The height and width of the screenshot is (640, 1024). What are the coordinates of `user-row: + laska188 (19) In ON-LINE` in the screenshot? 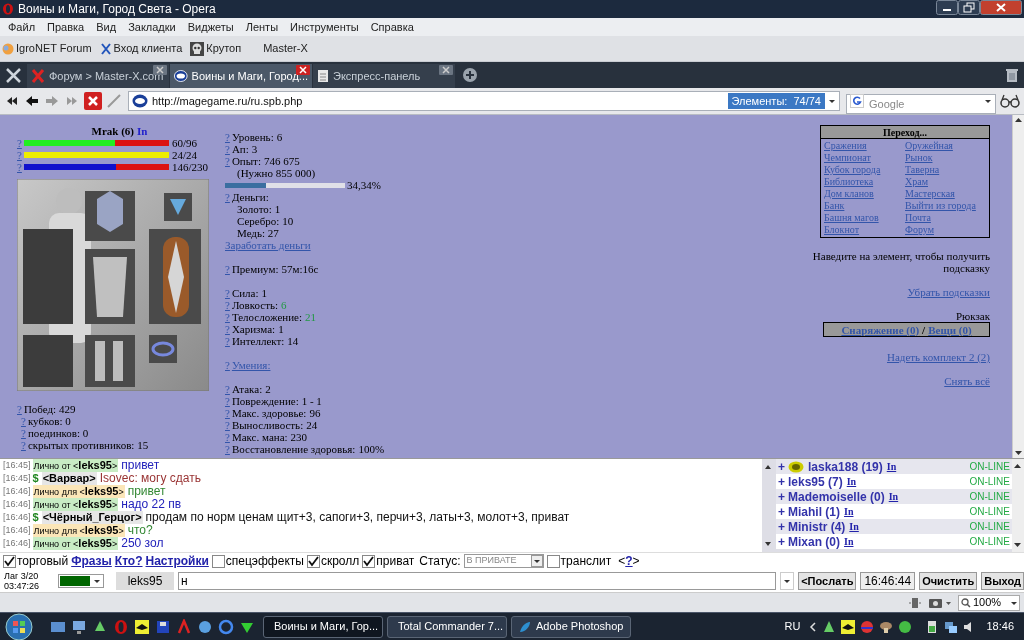 It's located at (894, 466).